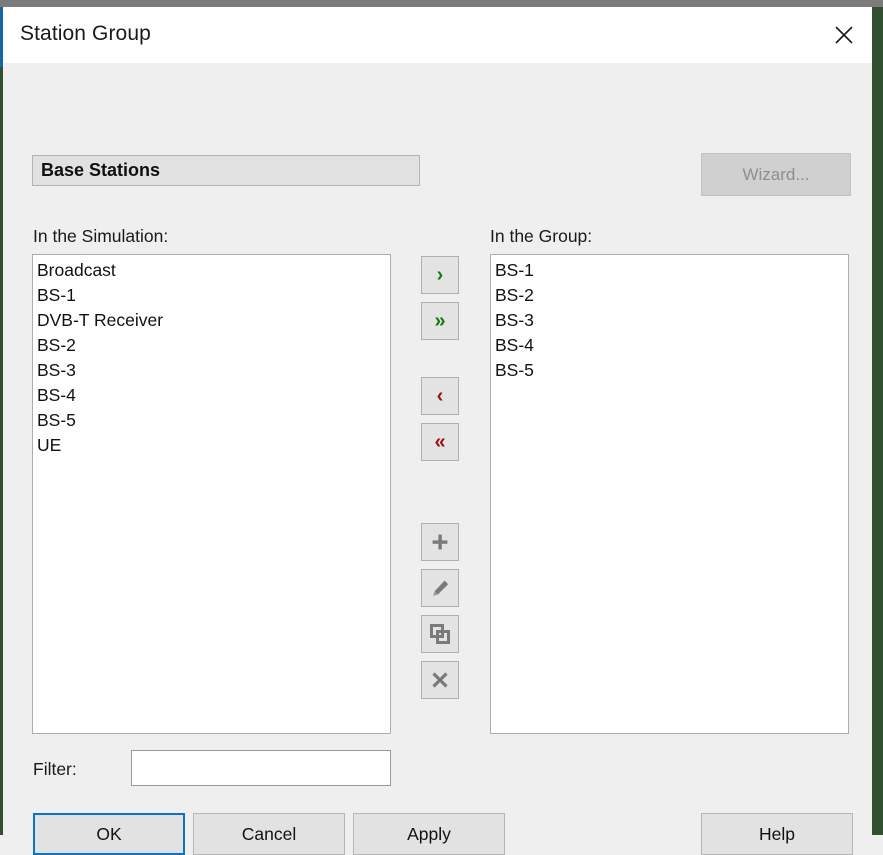 This screenshot has width=883, height=855. I want to click on add-station-button, so click(440, 542).